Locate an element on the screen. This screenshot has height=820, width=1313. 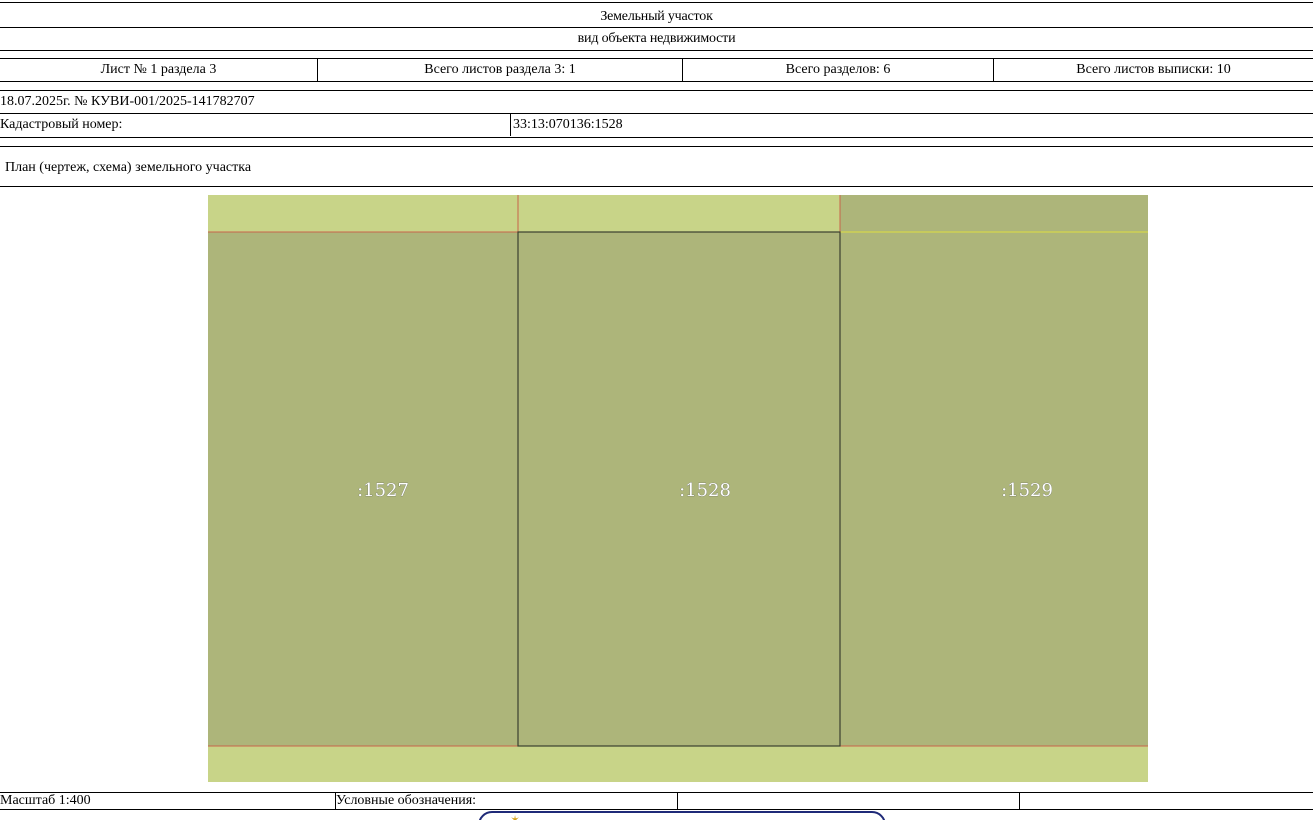
legend-label: Условные обозначения: is located at coordinates (507, 801).